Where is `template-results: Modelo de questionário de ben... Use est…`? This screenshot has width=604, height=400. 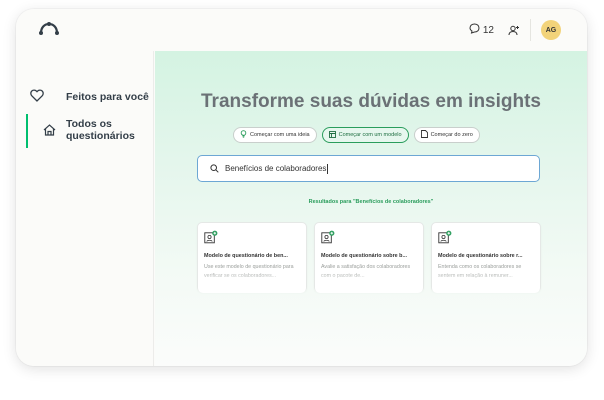 template-results: Modelo de questionário de ben... Use est… is located at coordinates (369, 257).